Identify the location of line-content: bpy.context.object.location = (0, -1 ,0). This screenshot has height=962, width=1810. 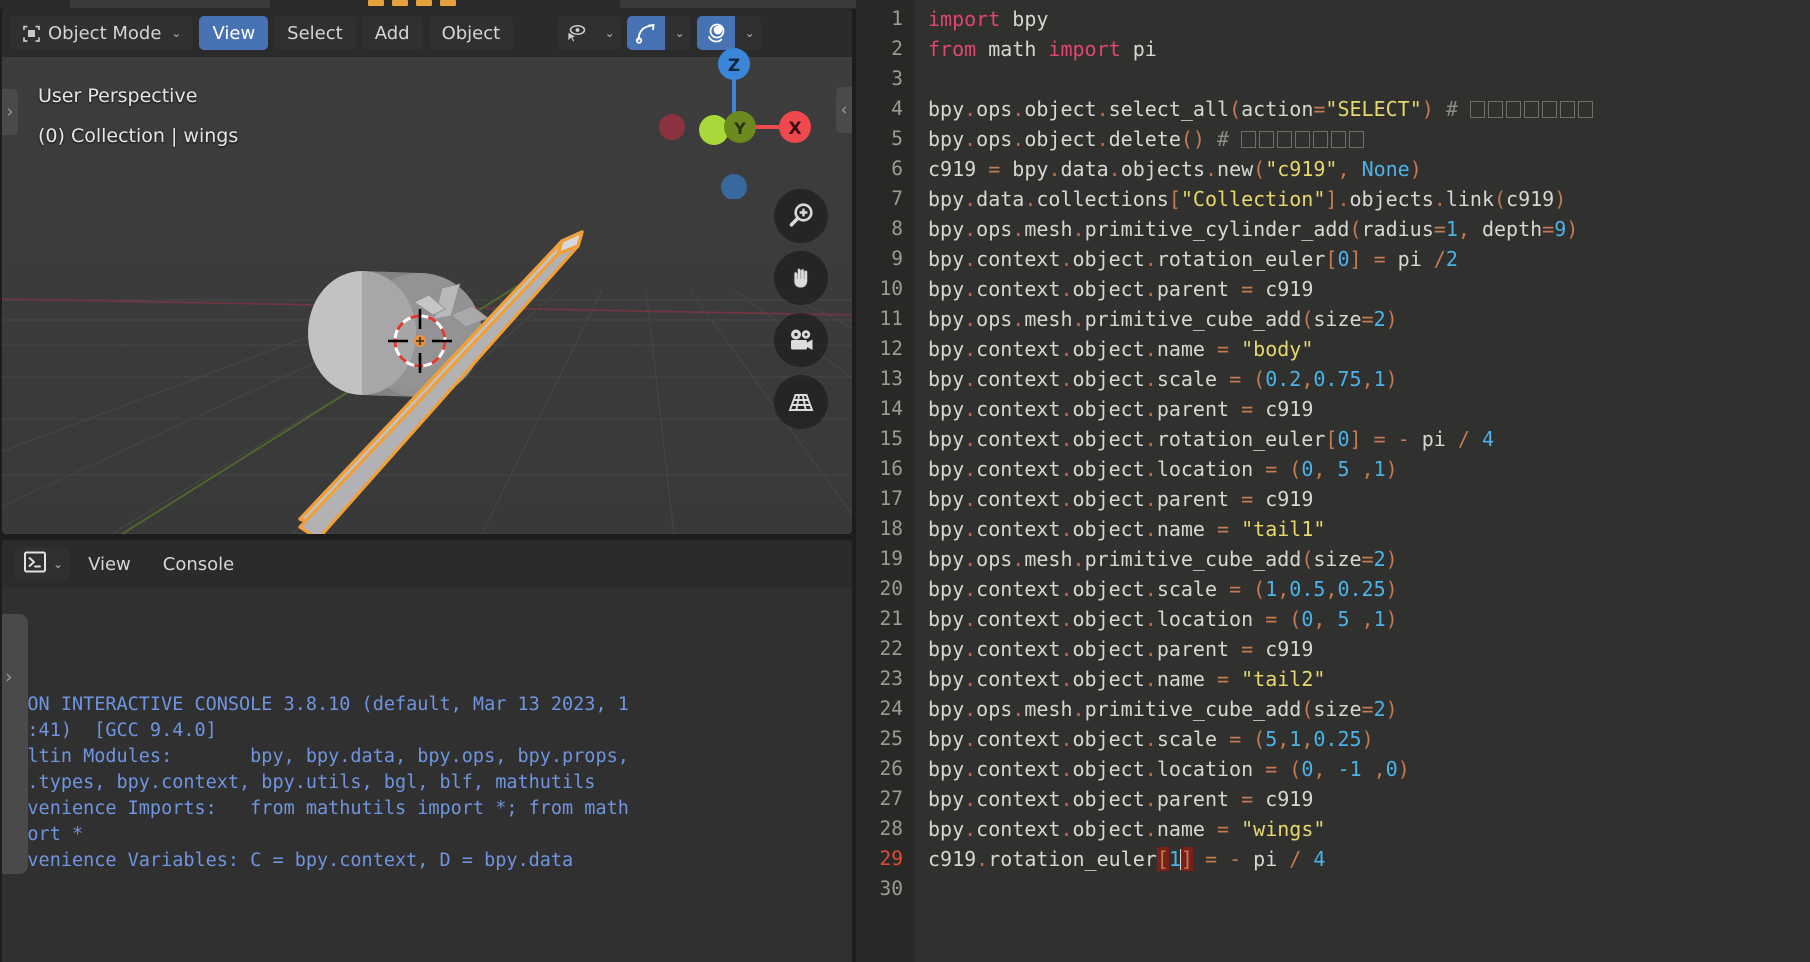
(1162, 769).